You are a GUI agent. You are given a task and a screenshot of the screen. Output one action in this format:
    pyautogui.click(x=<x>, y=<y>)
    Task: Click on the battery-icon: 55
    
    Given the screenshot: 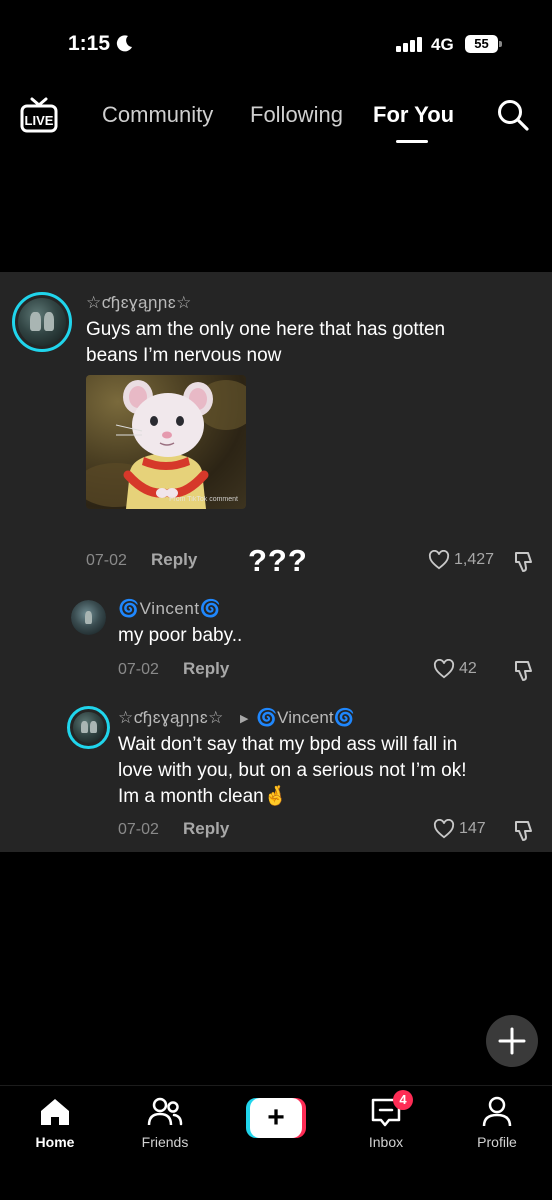 What is the action you would take?
    pyautogui.click(x=483, y=44)
    